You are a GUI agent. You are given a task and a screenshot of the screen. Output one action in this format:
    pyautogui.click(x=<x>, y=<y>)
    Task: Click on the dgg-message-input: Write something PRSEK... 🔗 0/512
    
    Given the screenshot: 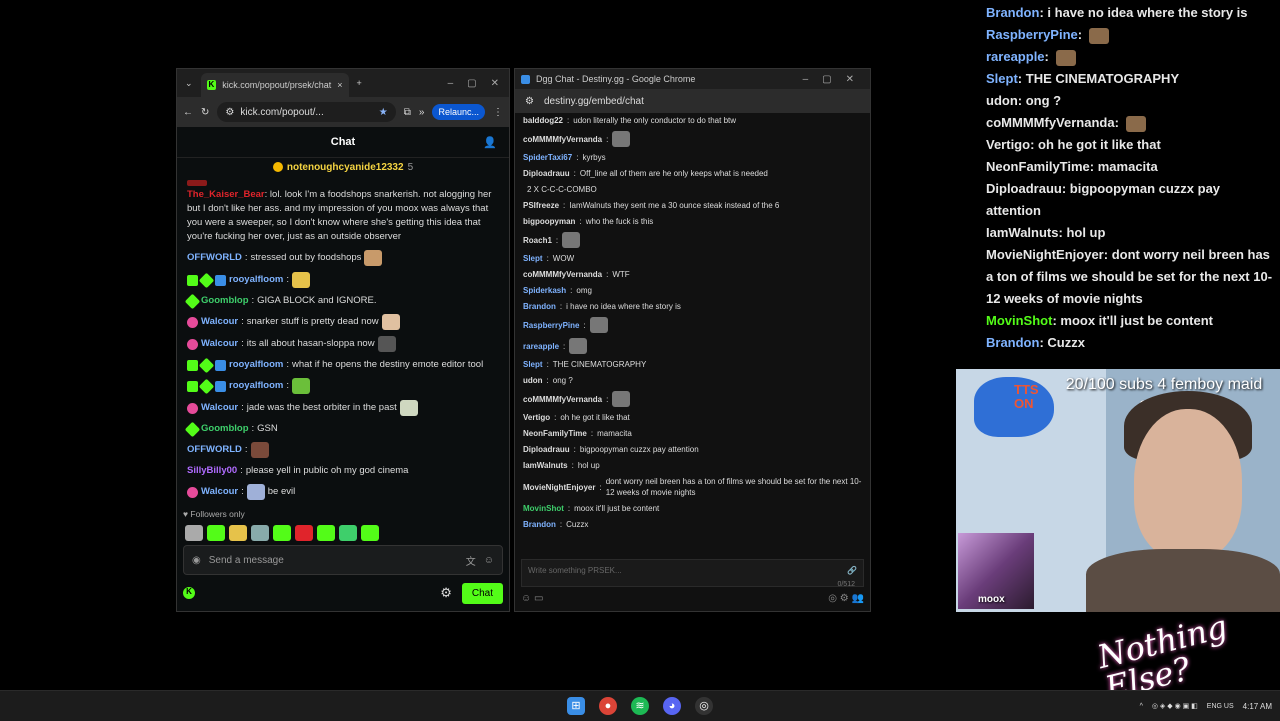 What is the action you would take?
    pyautogui.click(x=692, y=573)
    